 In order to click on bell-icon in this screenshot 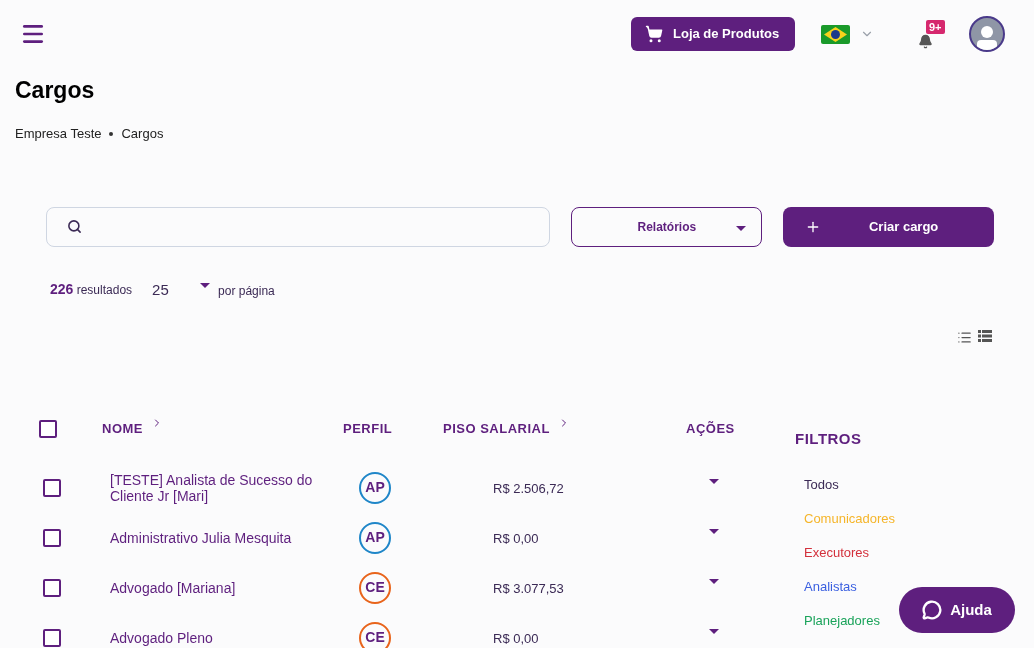, I will do `click(925, 41)`.